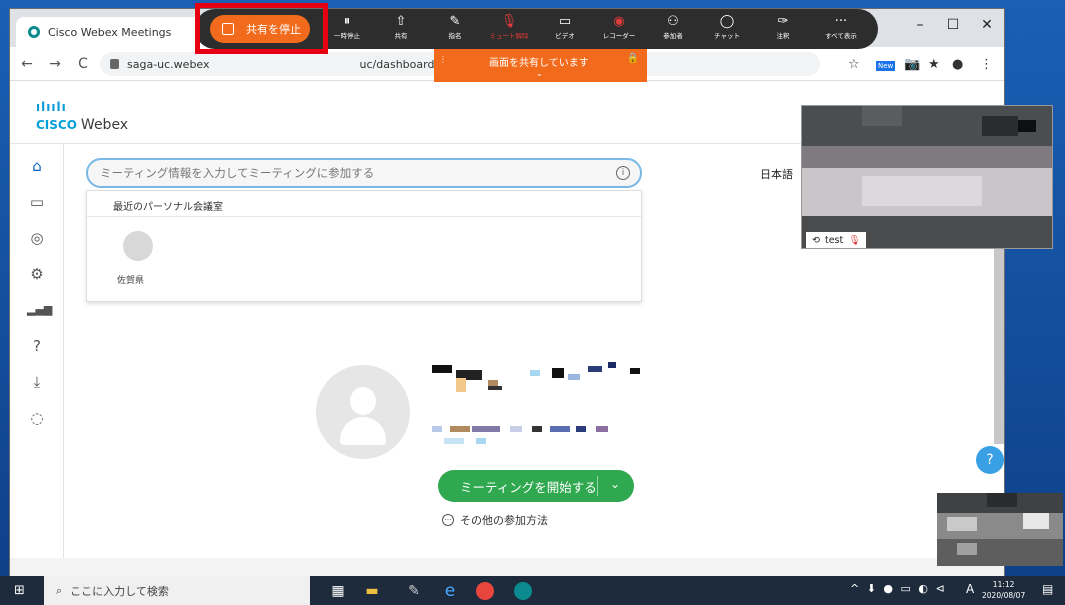 The height and width of the screenshot is (605, 1065). Describe the element at coordinates (1047, 589) in the screenshot. I see `notification-center-icon: ▤` at that location.